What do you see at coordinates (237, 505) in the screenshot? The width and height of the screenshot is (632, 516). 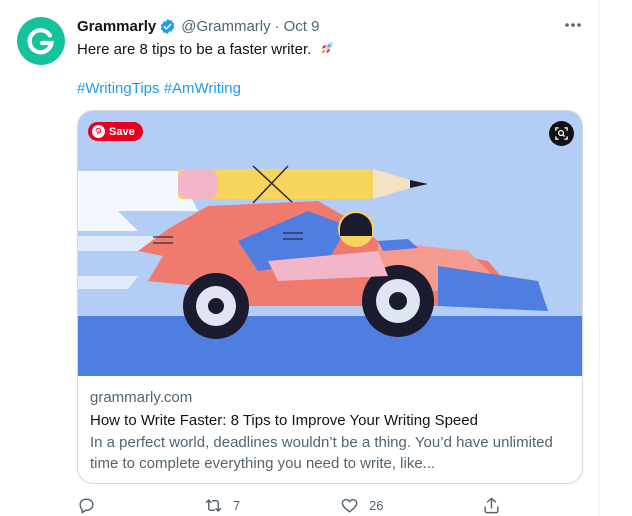 I see `retweet-count: 7` at bounding box center [237, 505].